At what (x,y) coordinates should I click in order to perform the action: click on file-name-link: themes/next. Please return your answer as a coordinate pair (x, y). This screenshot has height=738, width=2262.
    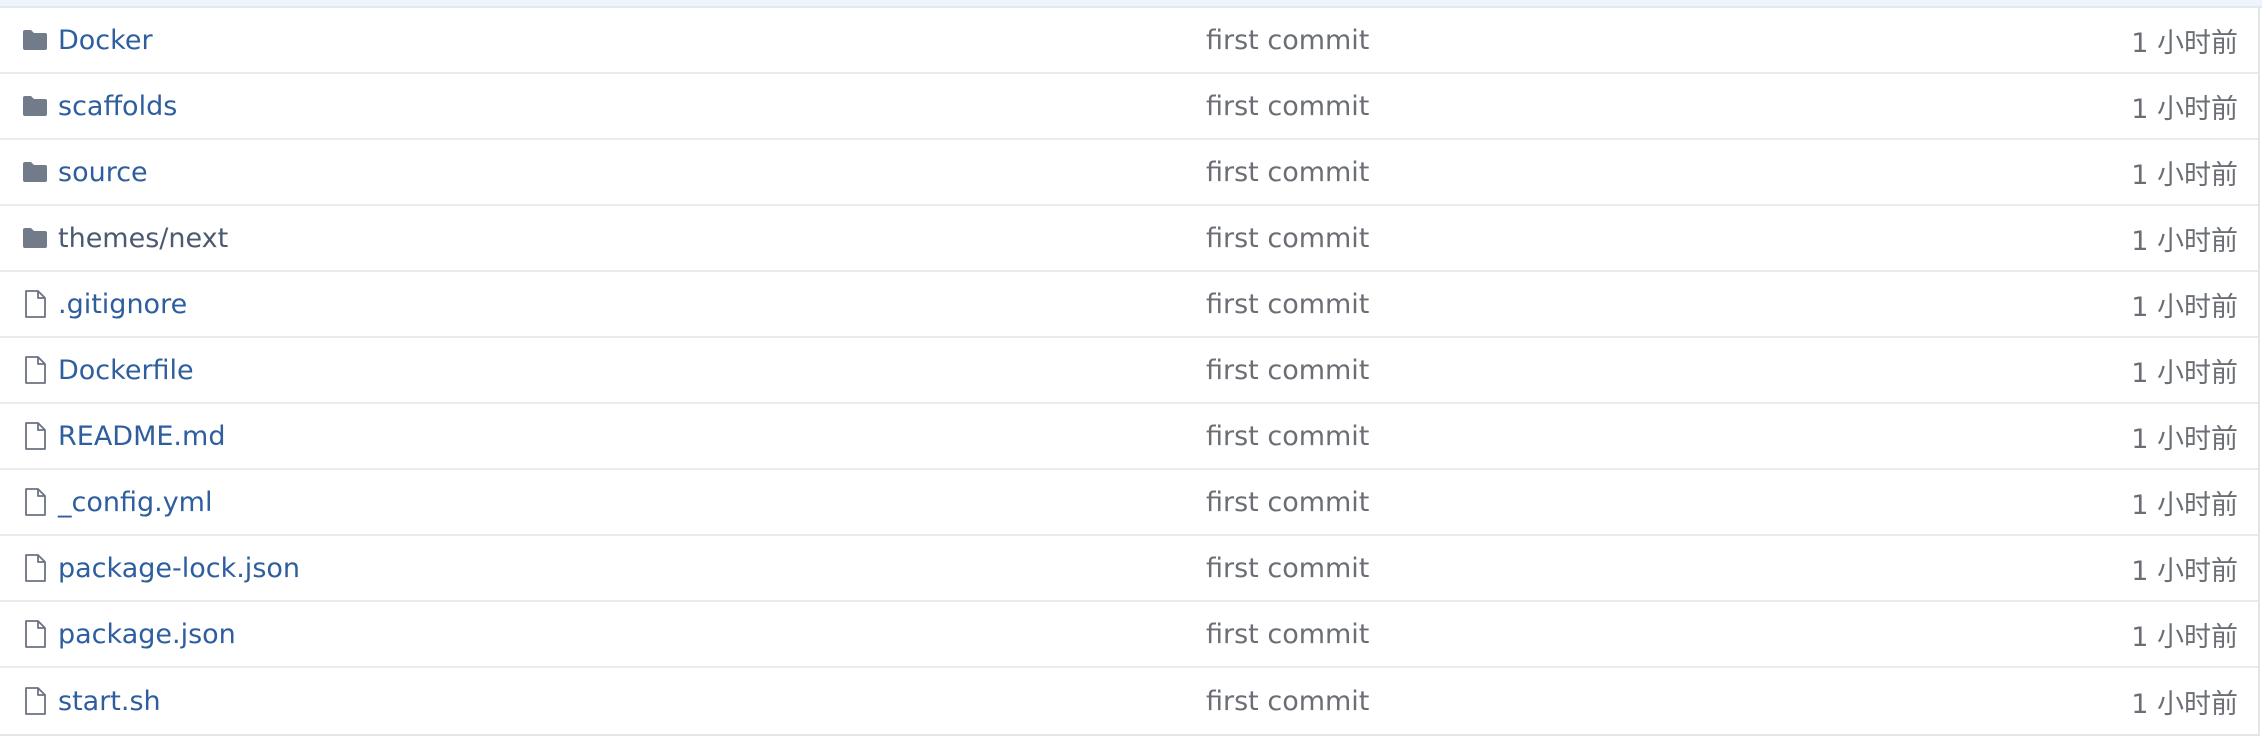
    Looking at the image, I should click on (143, 238).